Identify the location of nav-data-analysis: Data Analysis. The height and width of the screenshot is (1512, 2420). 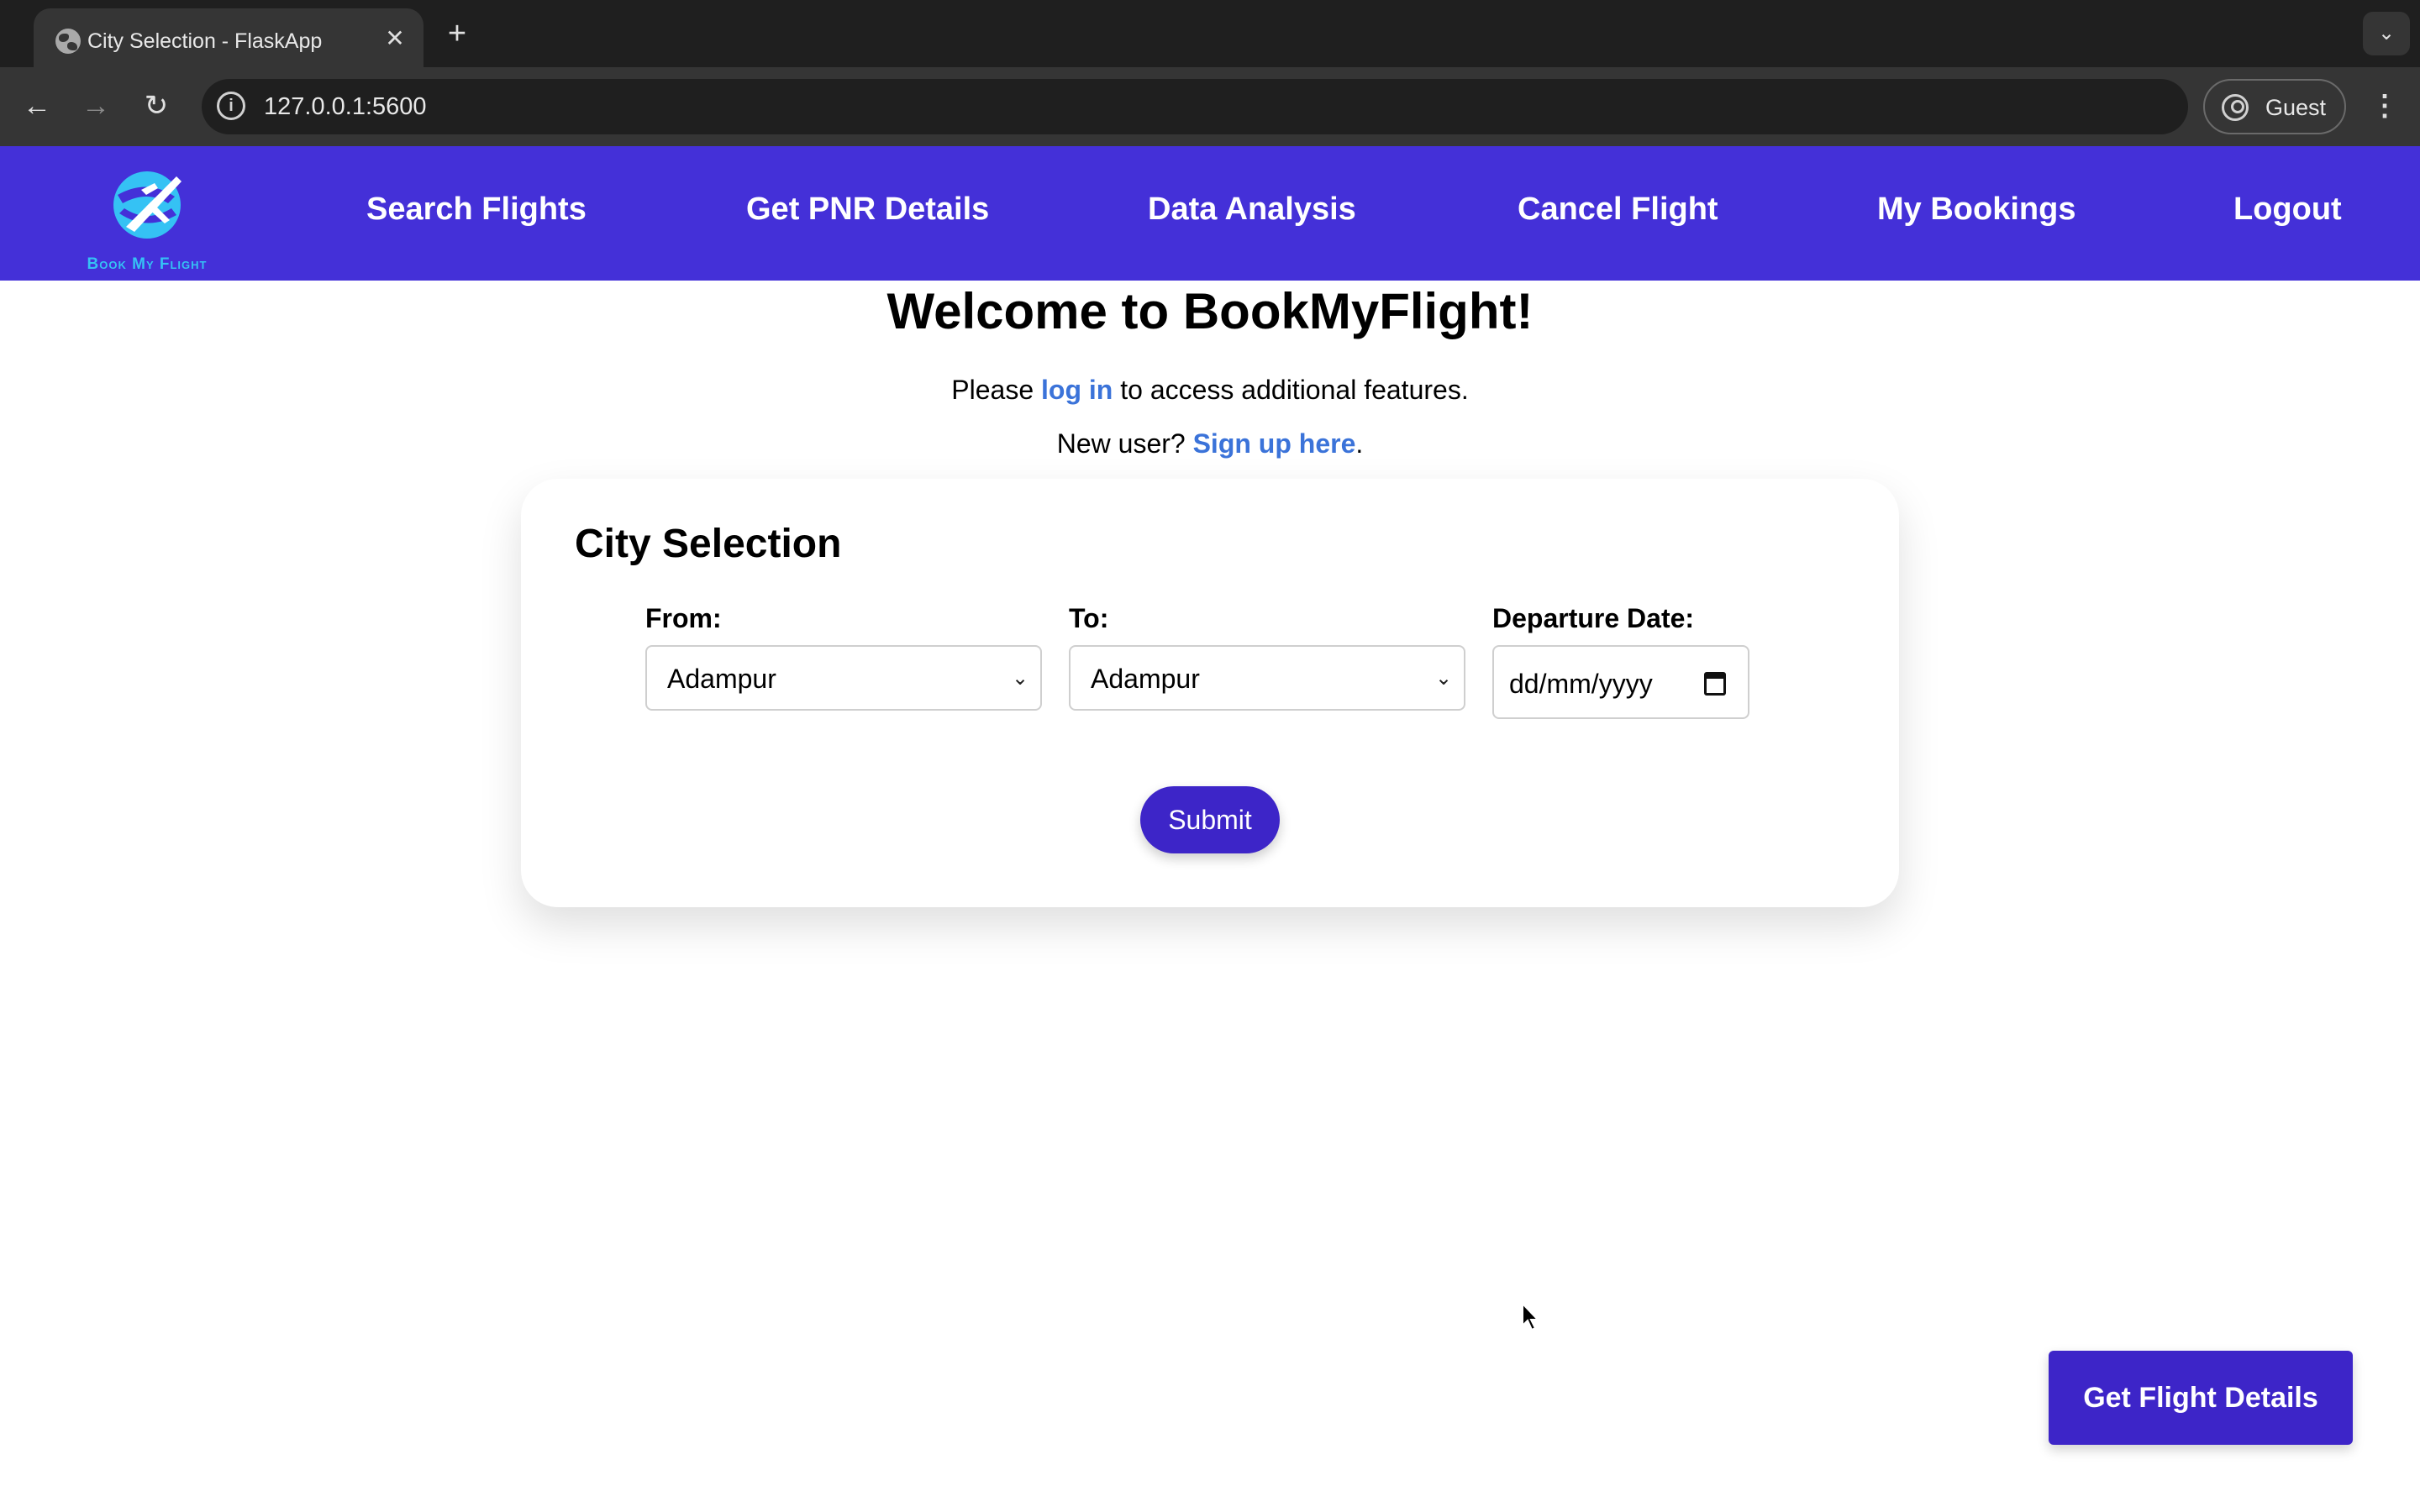
(1252, 210).